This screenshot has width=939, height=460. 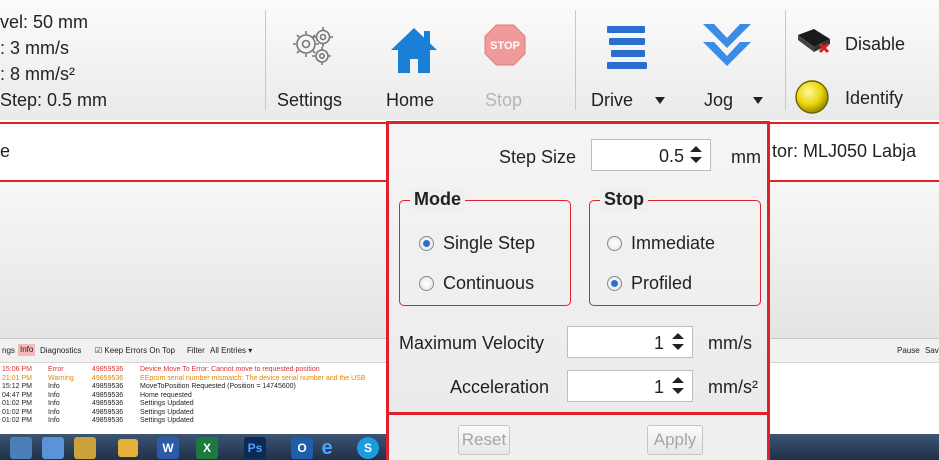 What do you see at coordinates (500, 387) in the screenshot?
I see `acceleration-label: Acceleration` at bounding box center [500, 387].